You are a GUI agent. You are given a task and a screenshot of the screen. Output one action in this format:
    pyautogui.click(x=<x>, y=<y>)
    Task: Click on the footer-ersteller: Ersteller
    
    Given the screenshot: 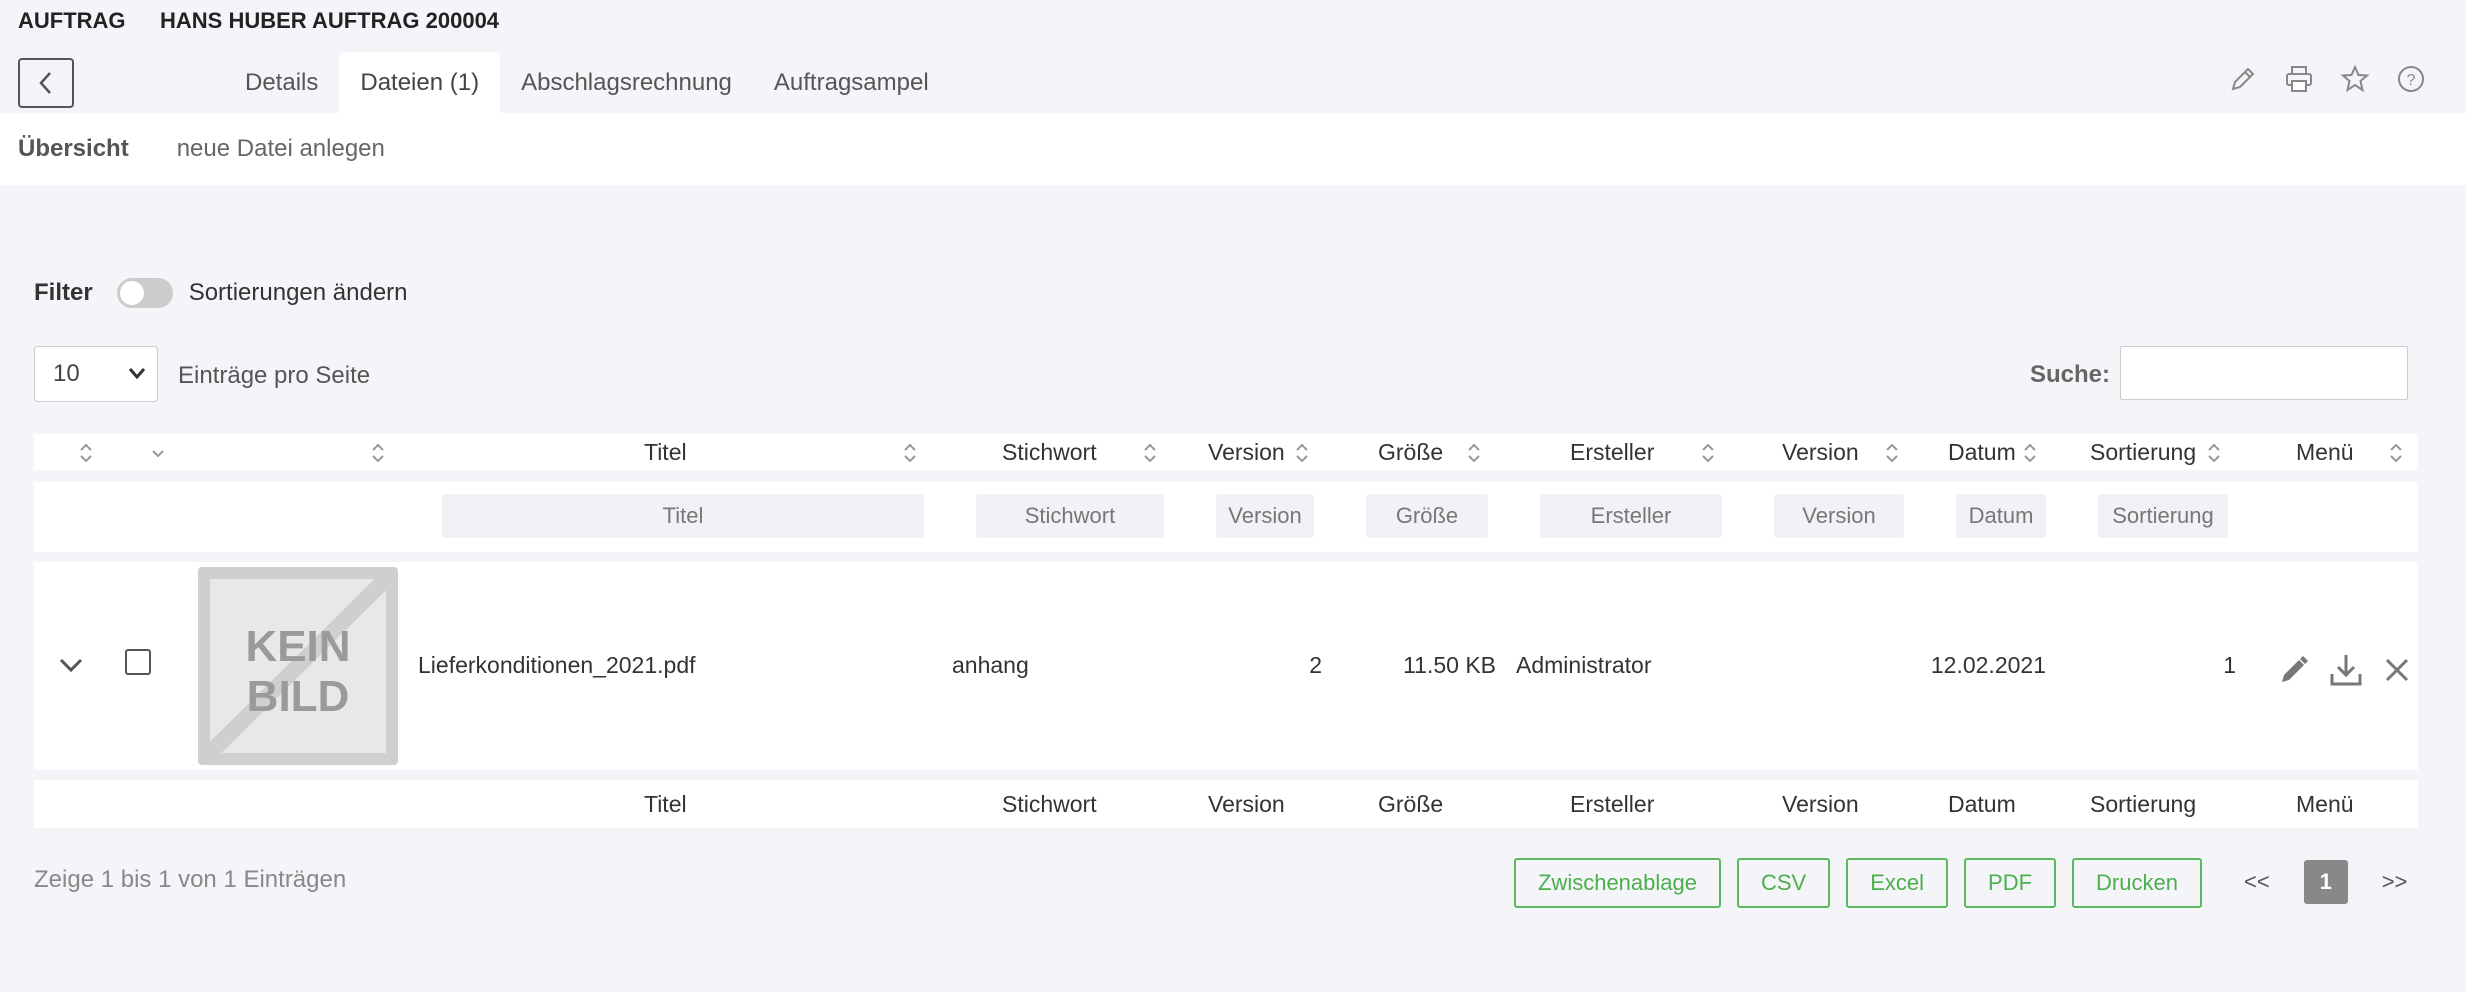 What is the action you would take?
    pyautogui.click(x=1612, y=803)
    